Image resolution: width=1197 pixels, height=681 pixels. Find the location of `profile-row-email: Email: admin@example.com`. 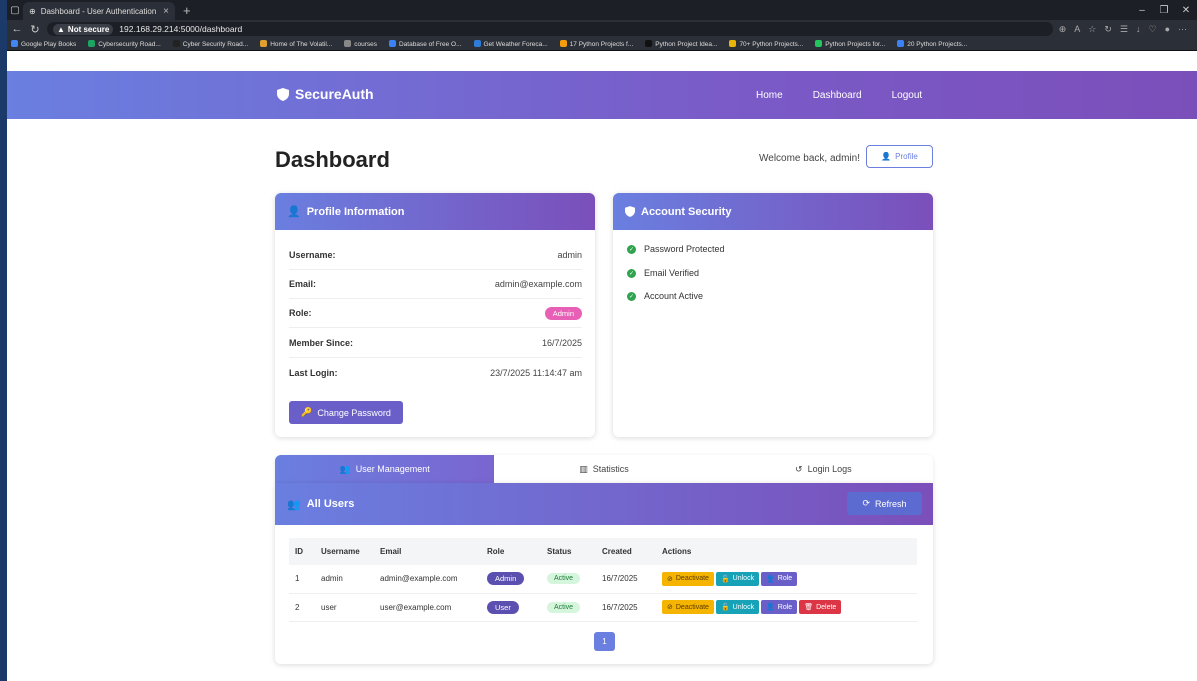

profile-row-email: Email: admin@example.com is located at coordinates (435, 284).